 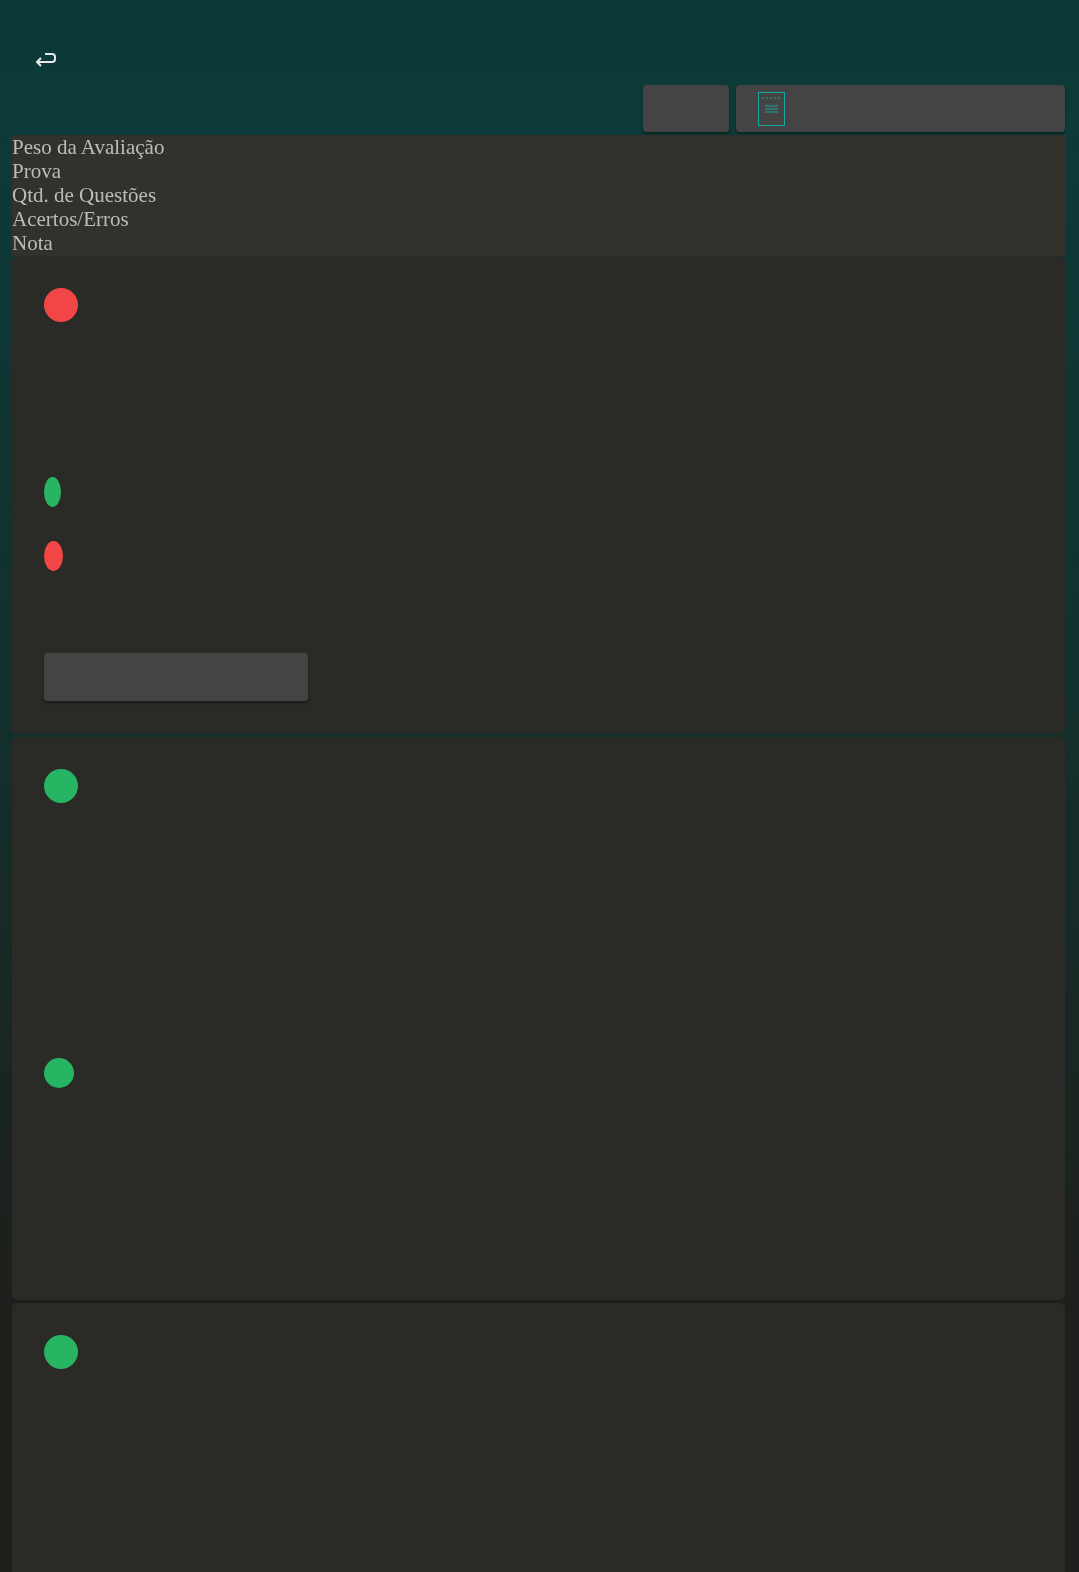 I want to click on toolbar-button, so click(x=686, y=108).